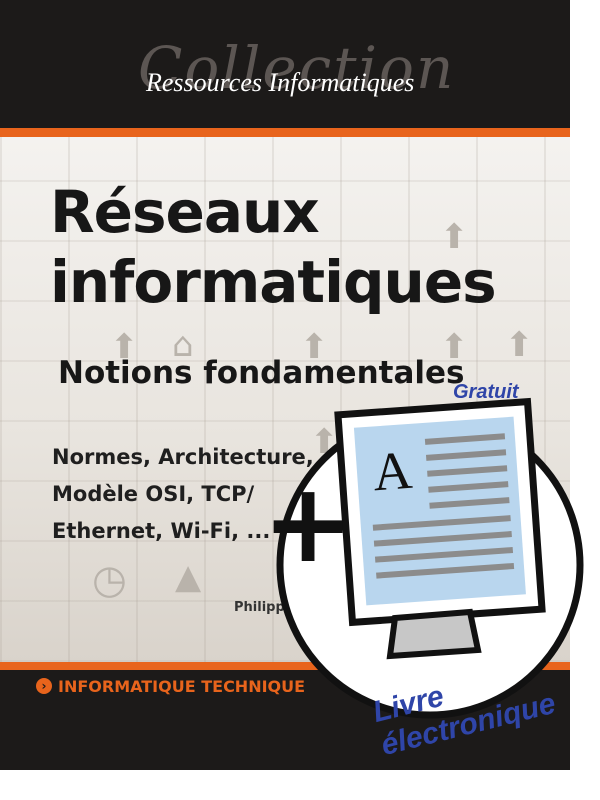 This screenshot has width=600, height=800. What do you see at coordinates (486, 392) in the screenshot?
I see `free-label: Gratuit` at bounding box center [486, 392].